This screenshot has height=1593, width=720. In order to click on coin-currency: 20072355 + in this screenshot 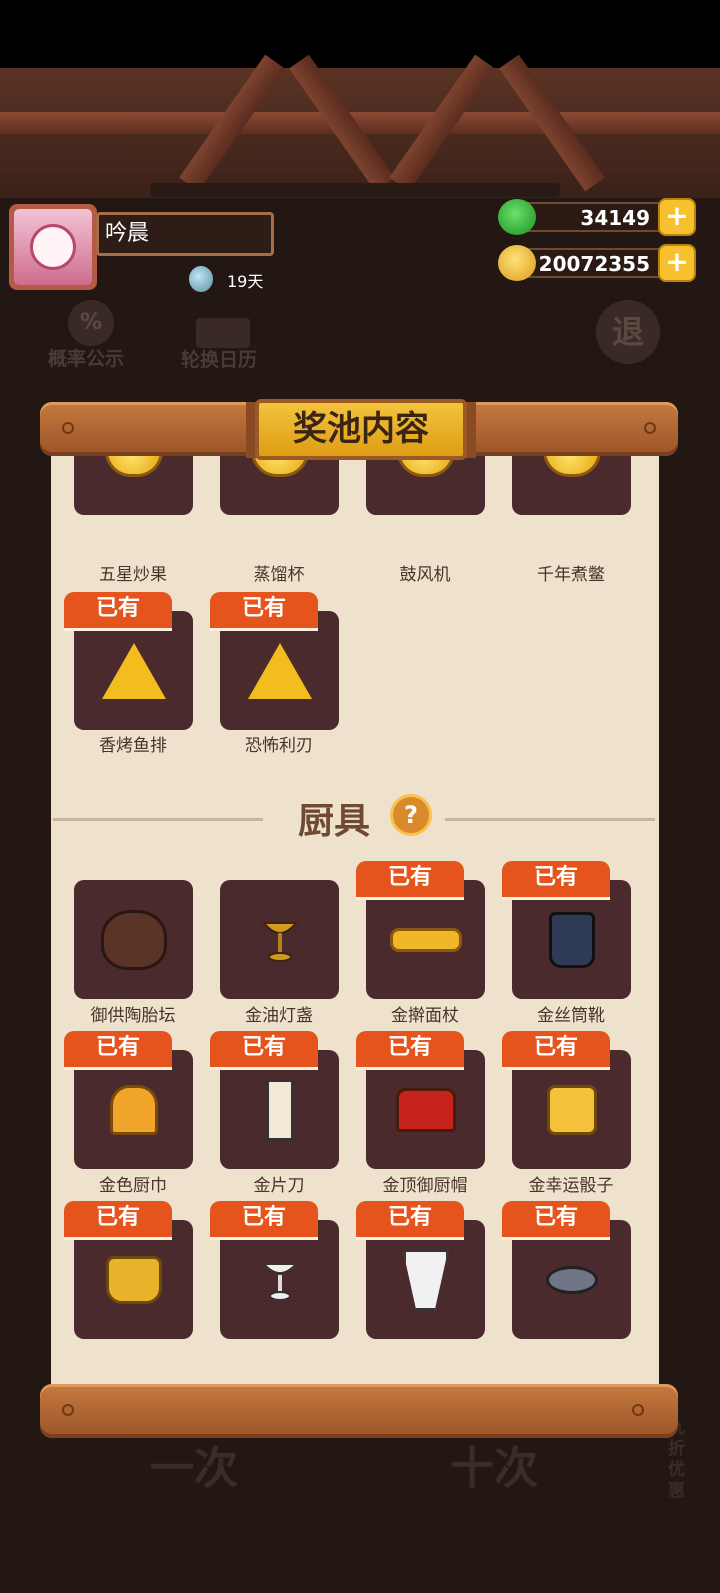, I will do `click(600, 263)`.